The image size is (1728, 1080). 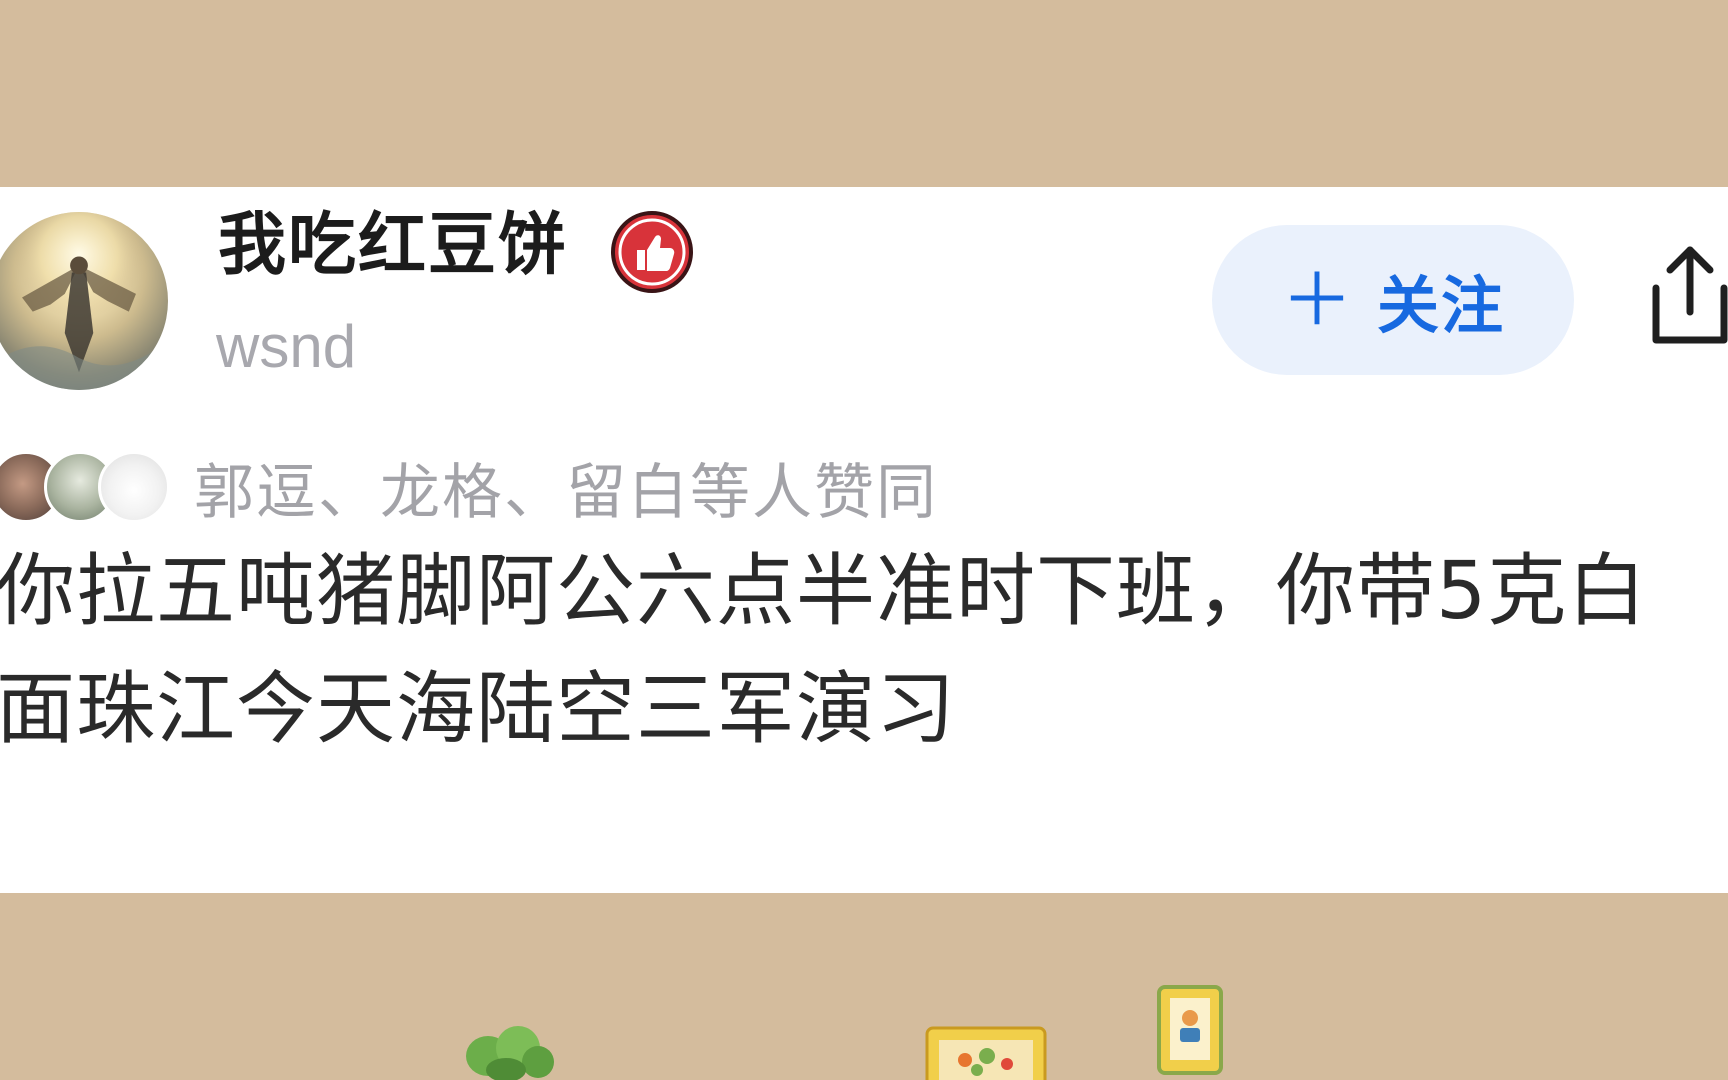 I want to click on plus-icon: ＋, so click(x=1317, y=300).